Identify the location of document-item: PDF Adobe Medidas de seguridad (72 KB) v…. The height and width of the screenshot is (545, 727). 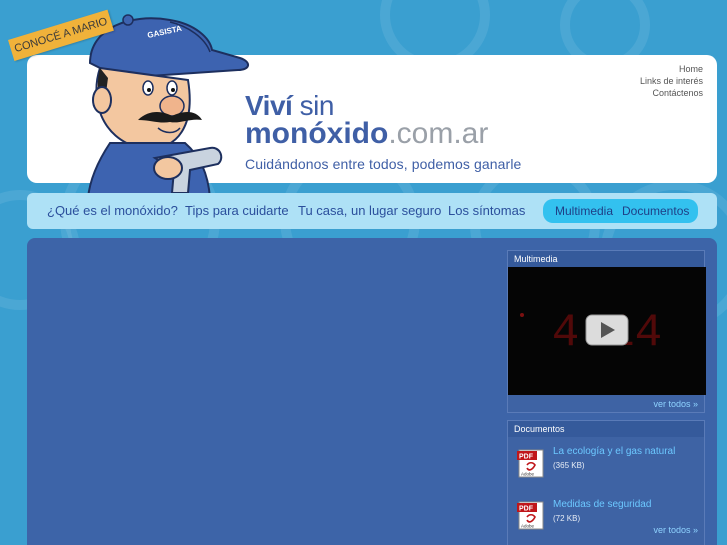
(606, 521).